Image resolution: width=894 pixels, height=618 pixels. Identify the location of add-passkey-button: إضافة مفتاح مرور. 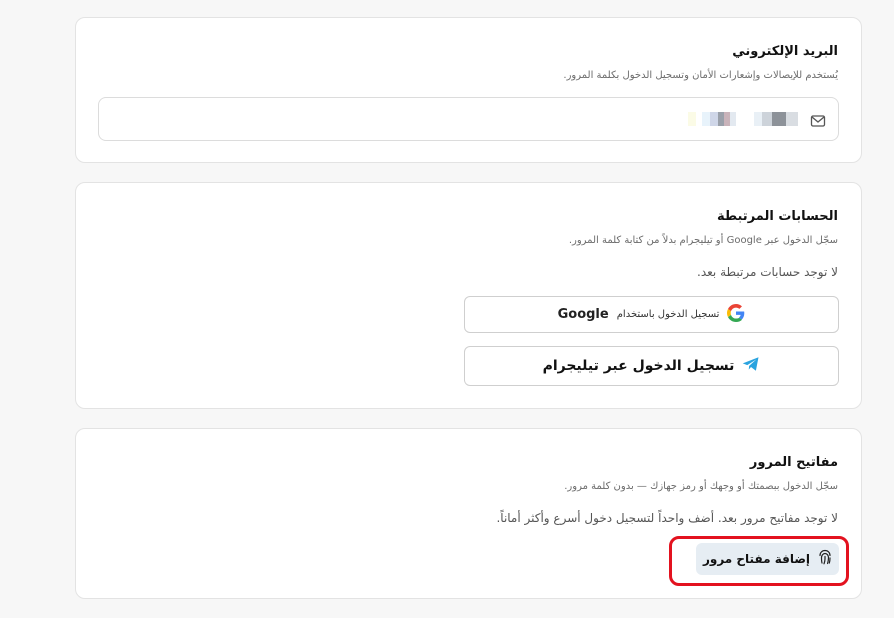
(767, 559).